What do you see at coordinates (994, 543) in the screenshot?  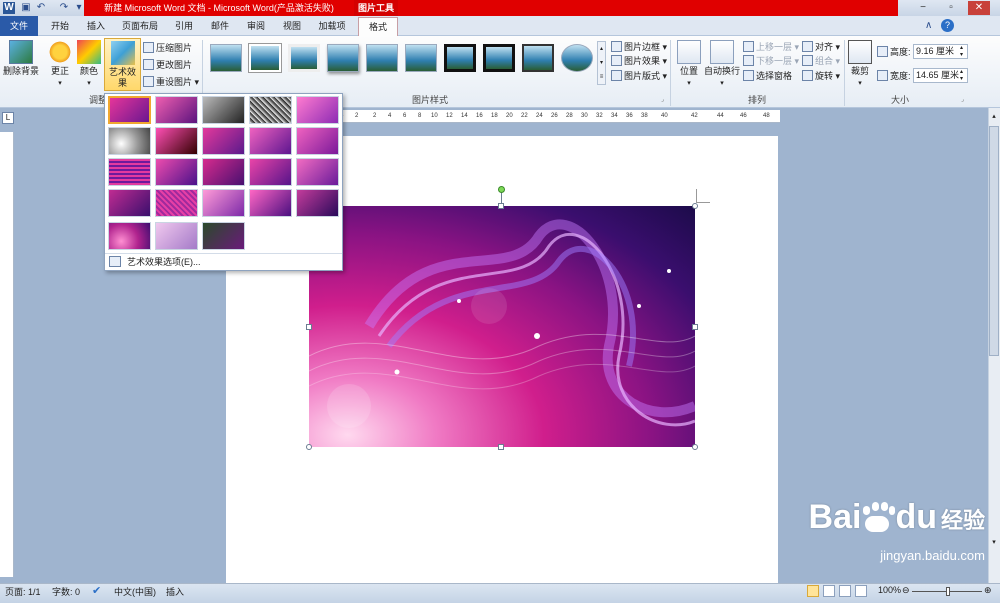 I see `scroll-down-arrow: ▾` at bounding box center [994, 543].